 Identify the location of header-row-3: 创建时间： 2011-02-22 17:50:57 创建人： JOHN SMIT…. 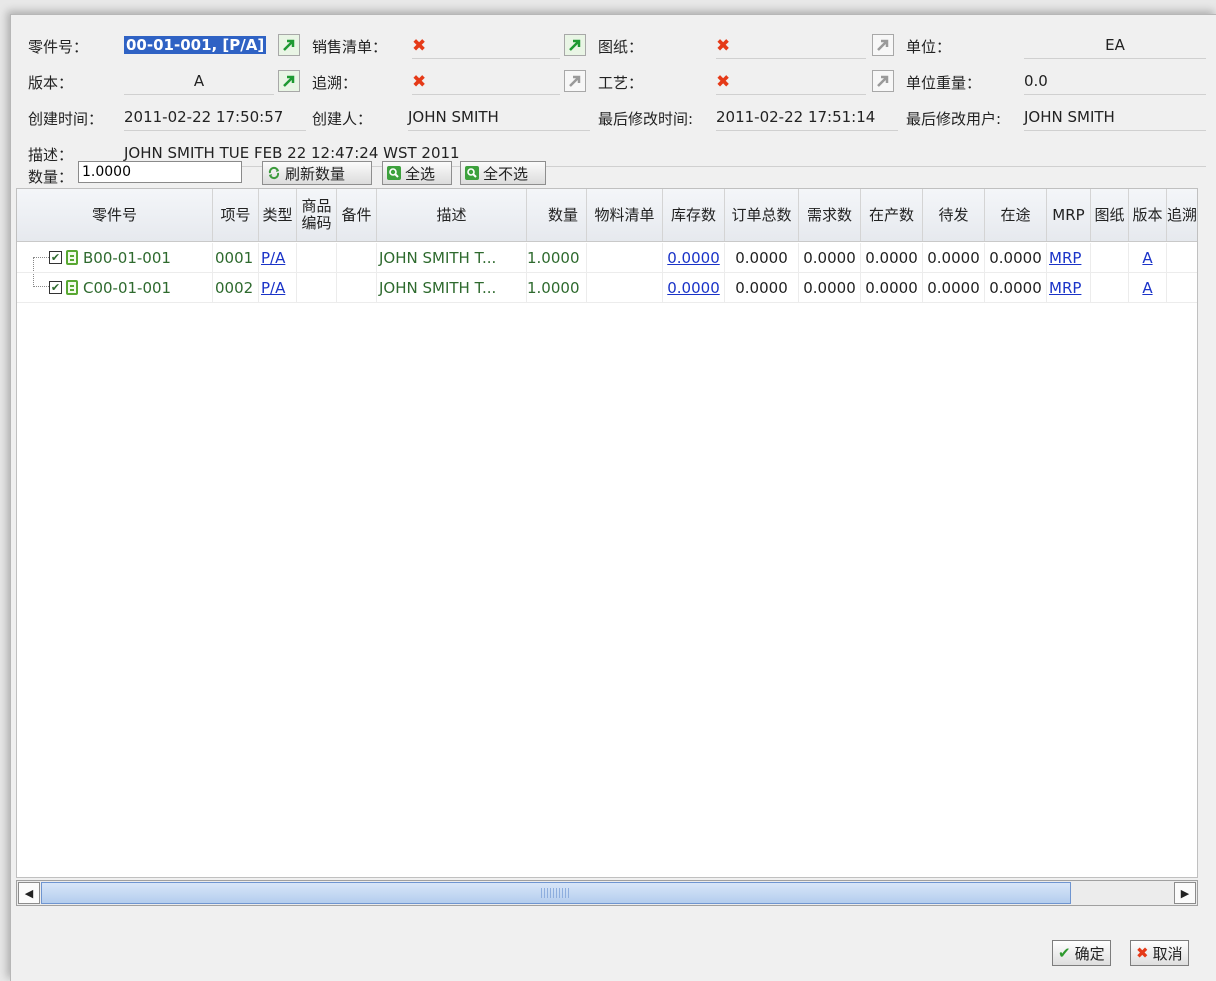
(611, 116).